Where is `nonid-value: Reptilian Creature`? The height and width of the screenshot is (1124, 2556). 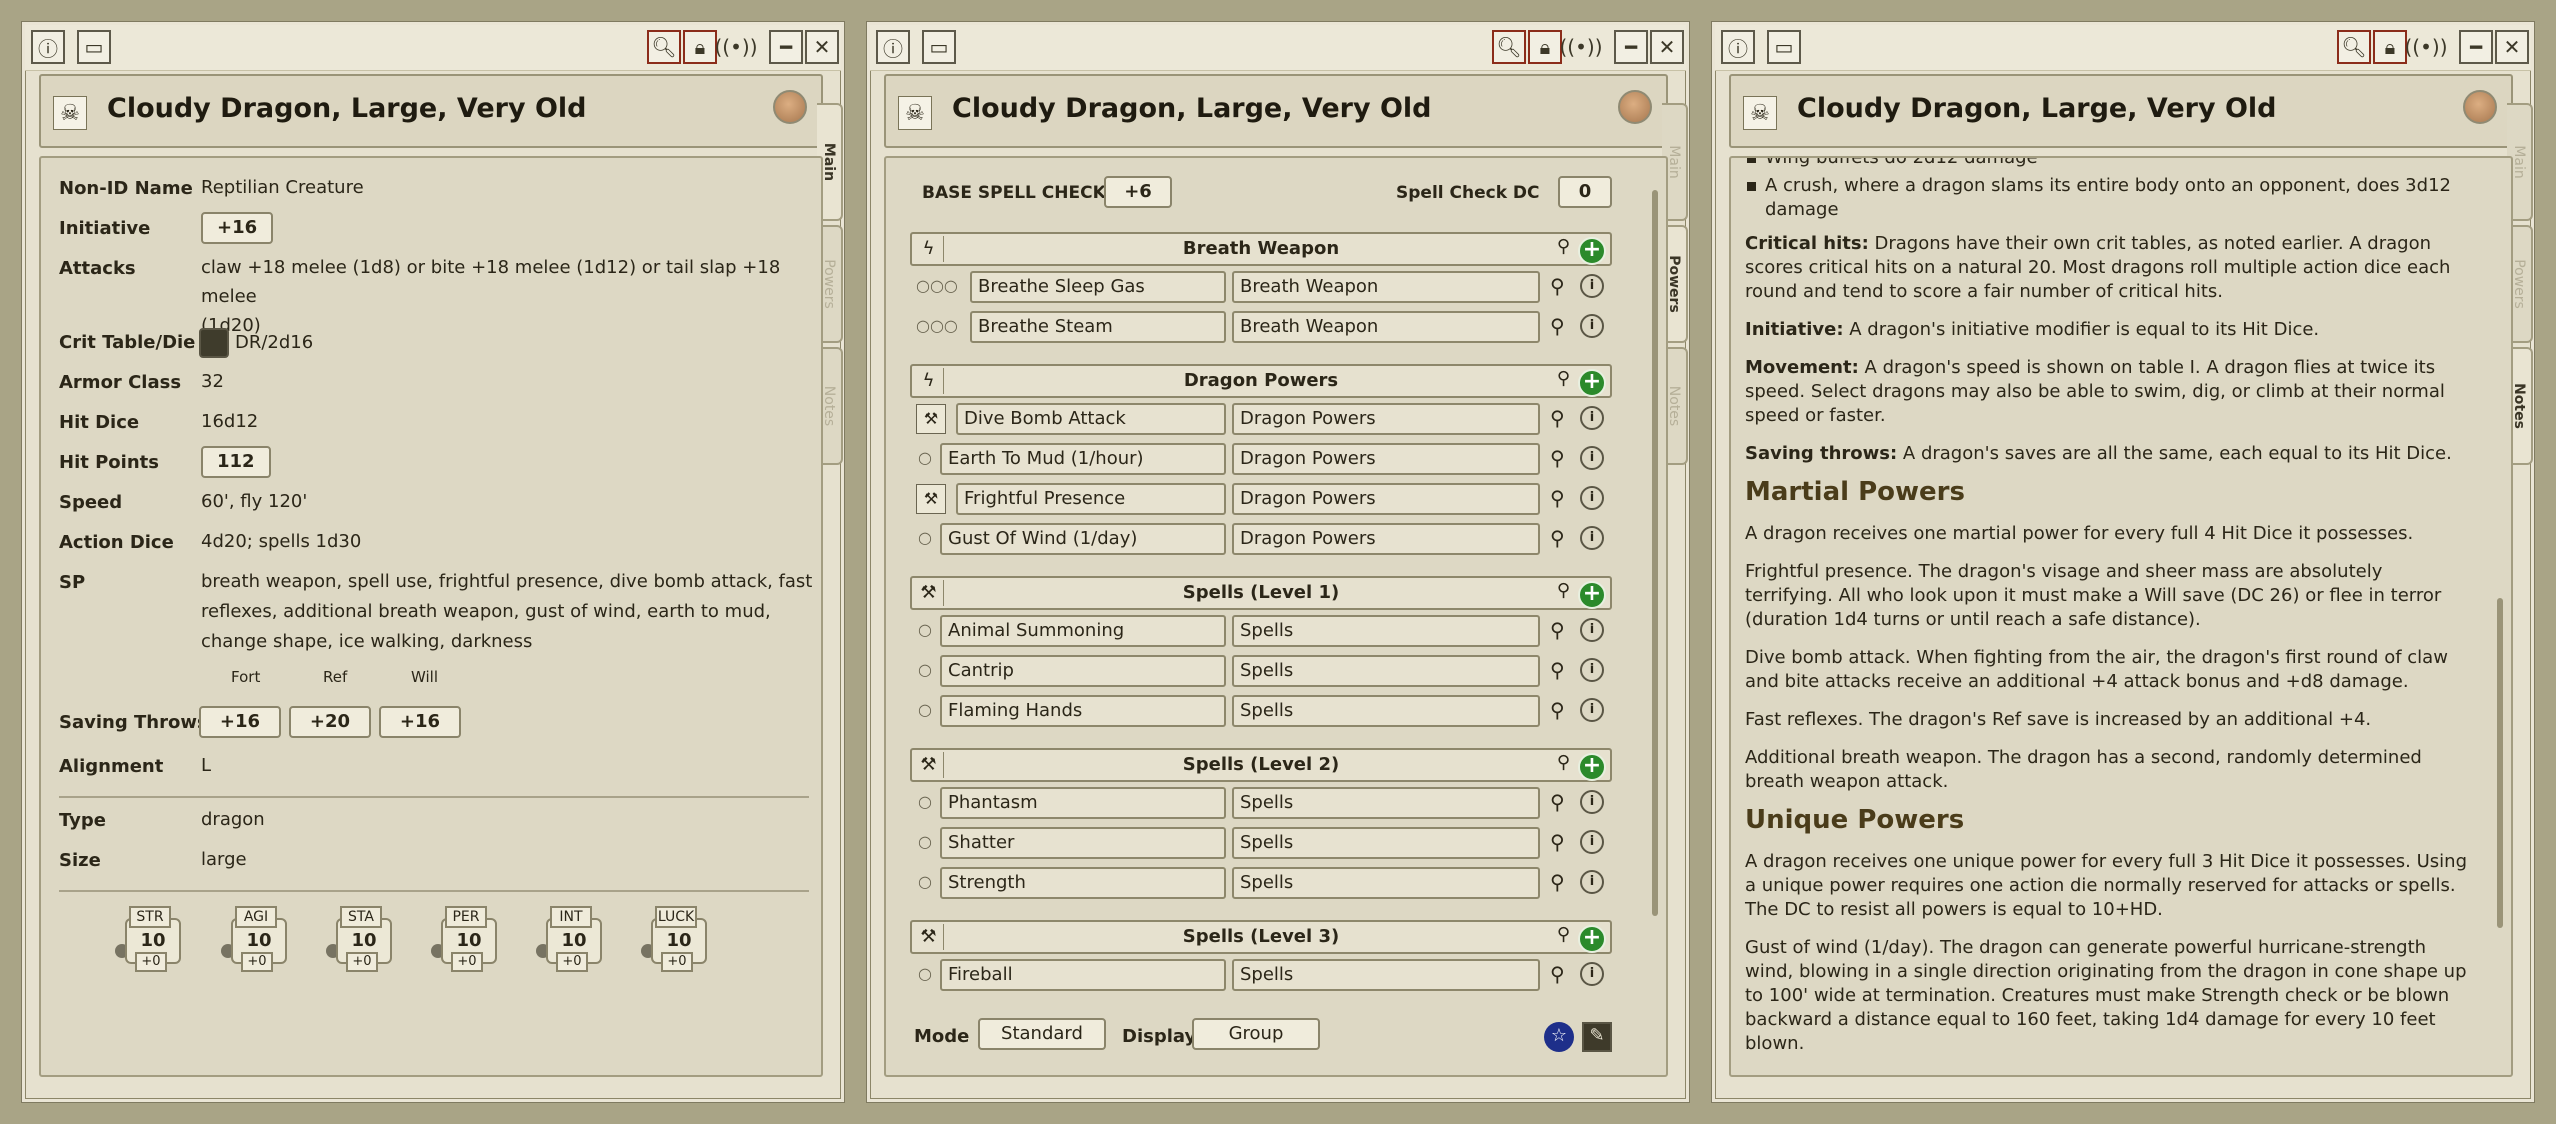
nonid-value: Reptilian Creature is located at coordinates (282, 188).